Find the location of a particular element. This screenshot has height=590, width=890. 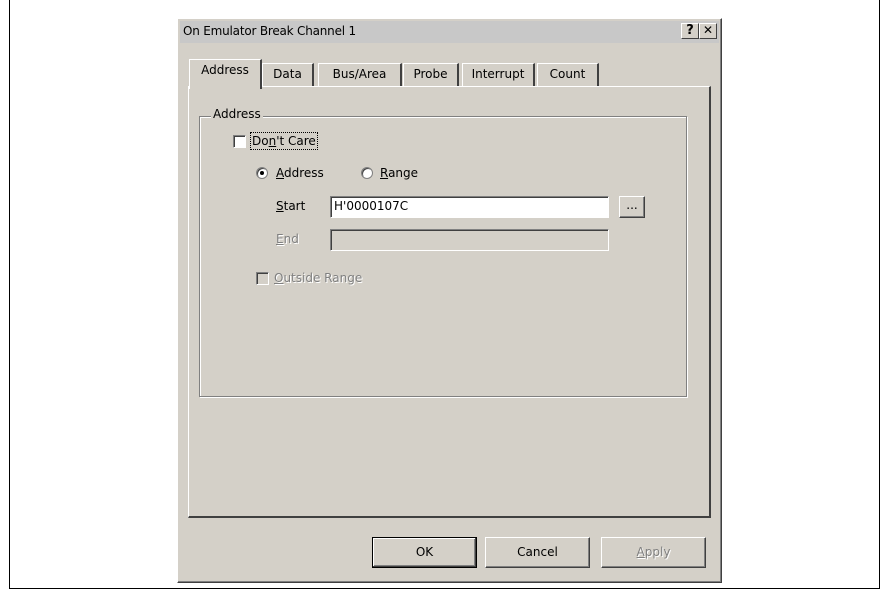

tab-interrupt: Interrupt is located at coordinates (498, 75).